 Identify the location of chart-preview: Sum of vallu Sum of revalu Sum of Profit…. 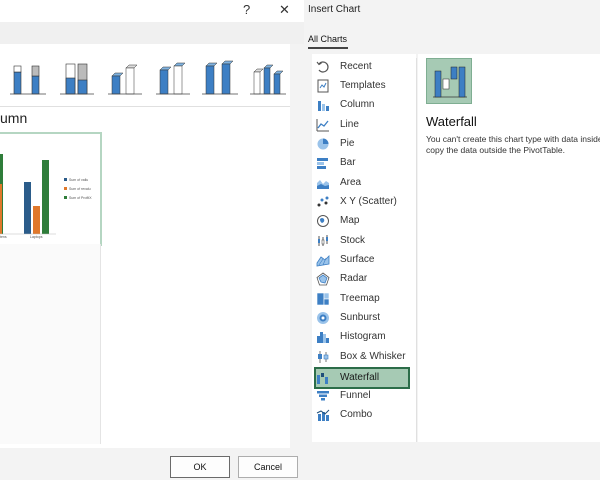
(51, 189).